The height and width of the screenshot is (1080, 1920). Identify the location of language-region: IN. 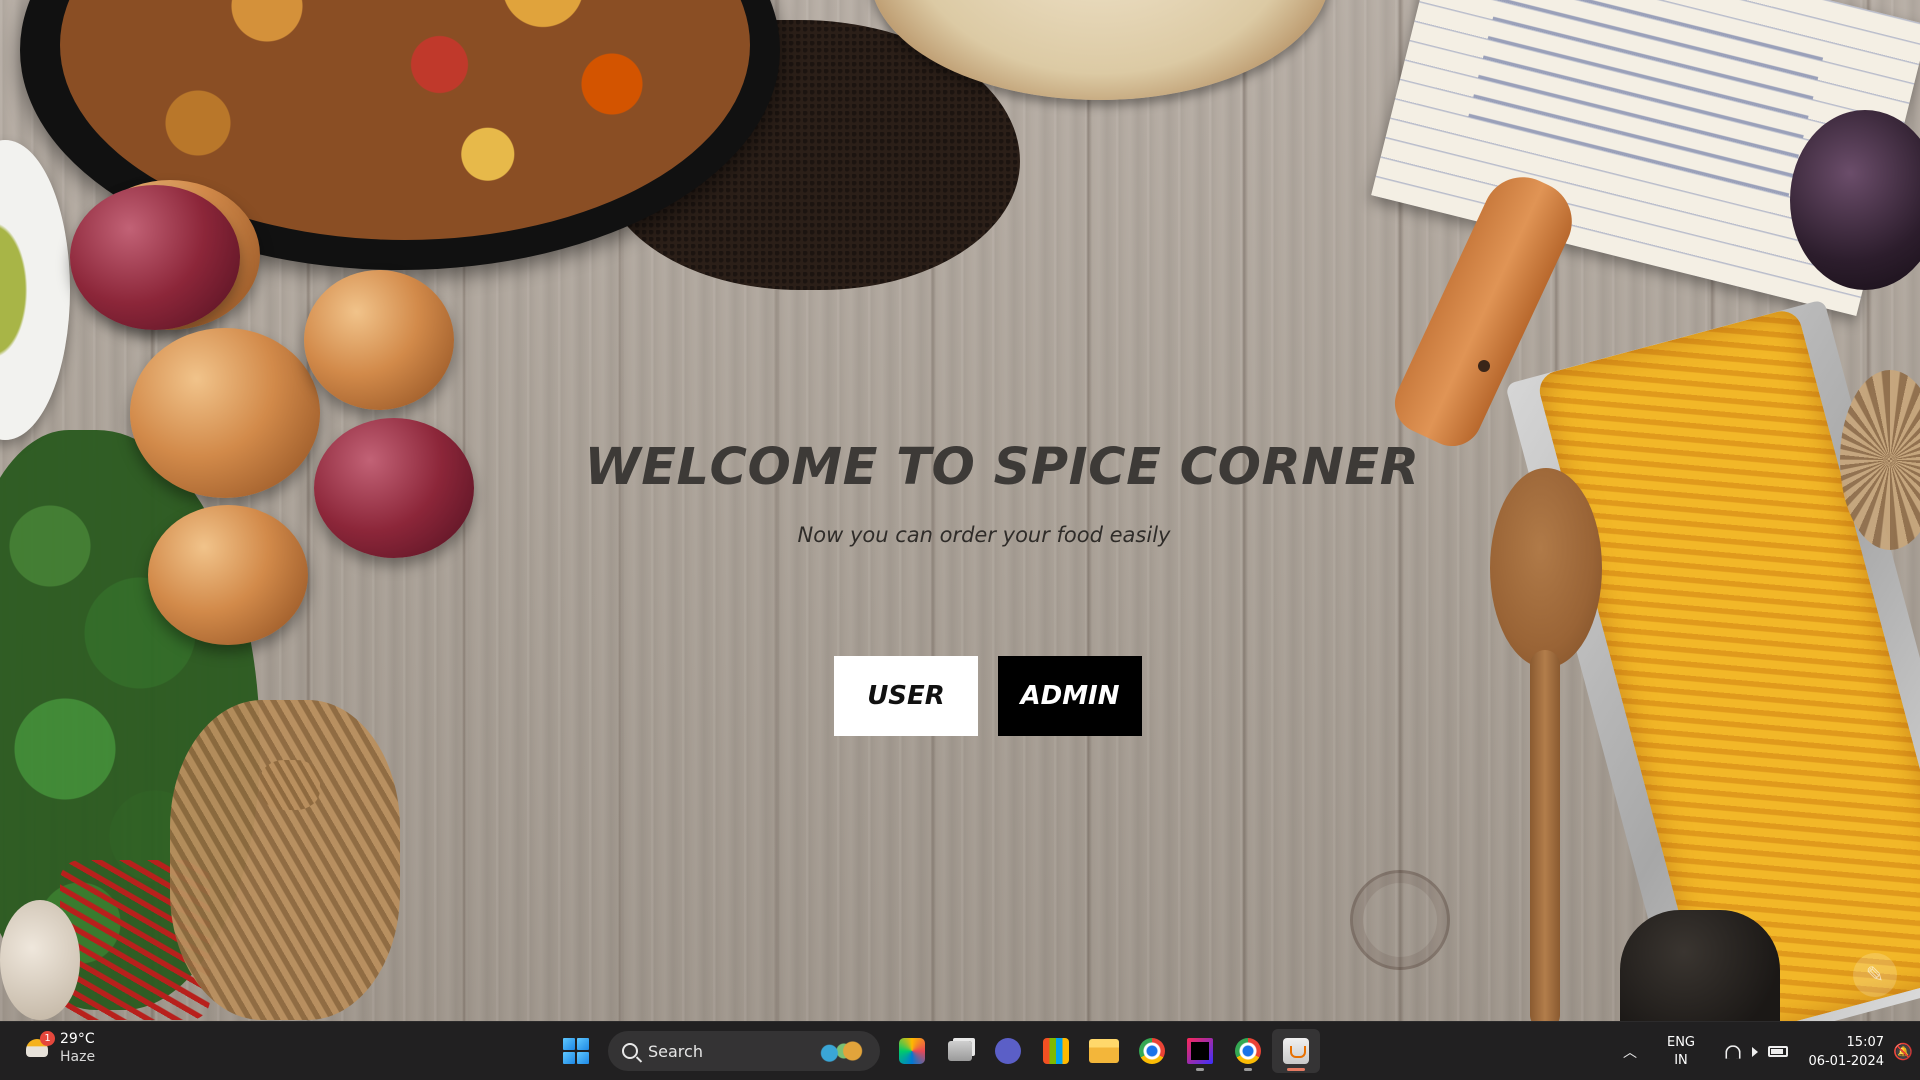
(1681, 1060).